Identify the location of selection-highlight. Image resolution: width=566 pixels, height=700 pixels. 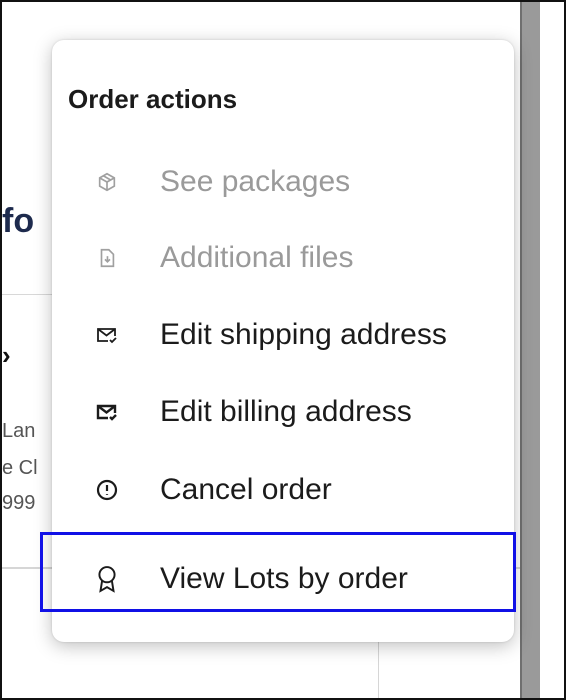
(278, 572).